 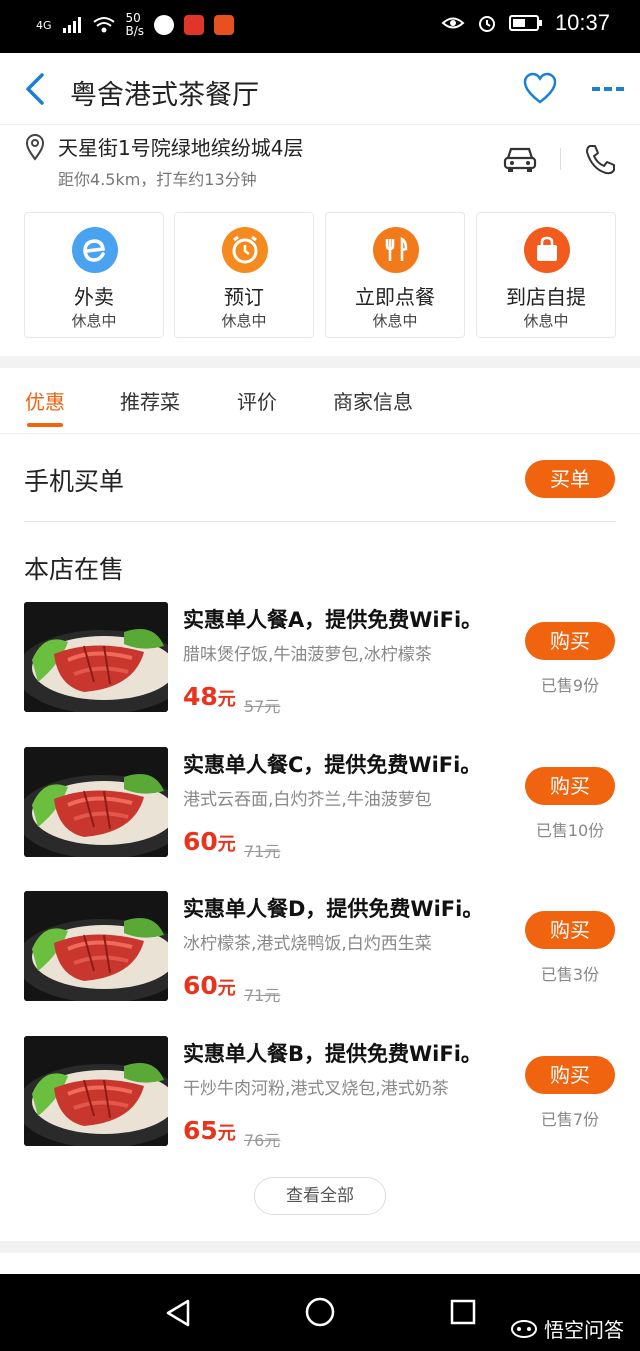 I want to click on more-dots-icon, so click(x=608, y=89).